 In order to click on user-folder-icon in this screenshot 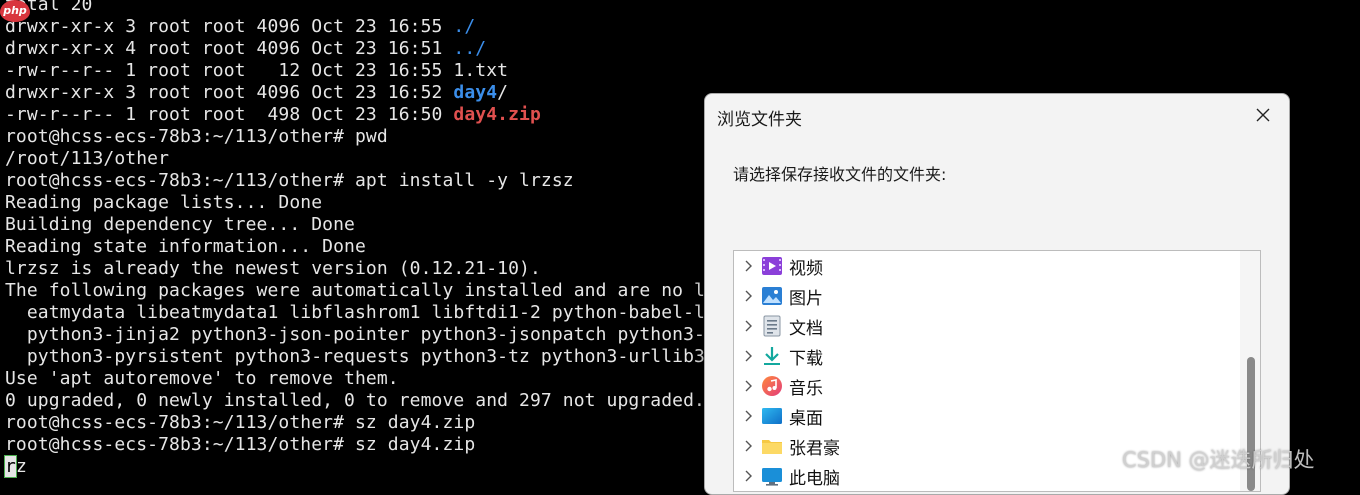, I will do `click(772, 446)`.